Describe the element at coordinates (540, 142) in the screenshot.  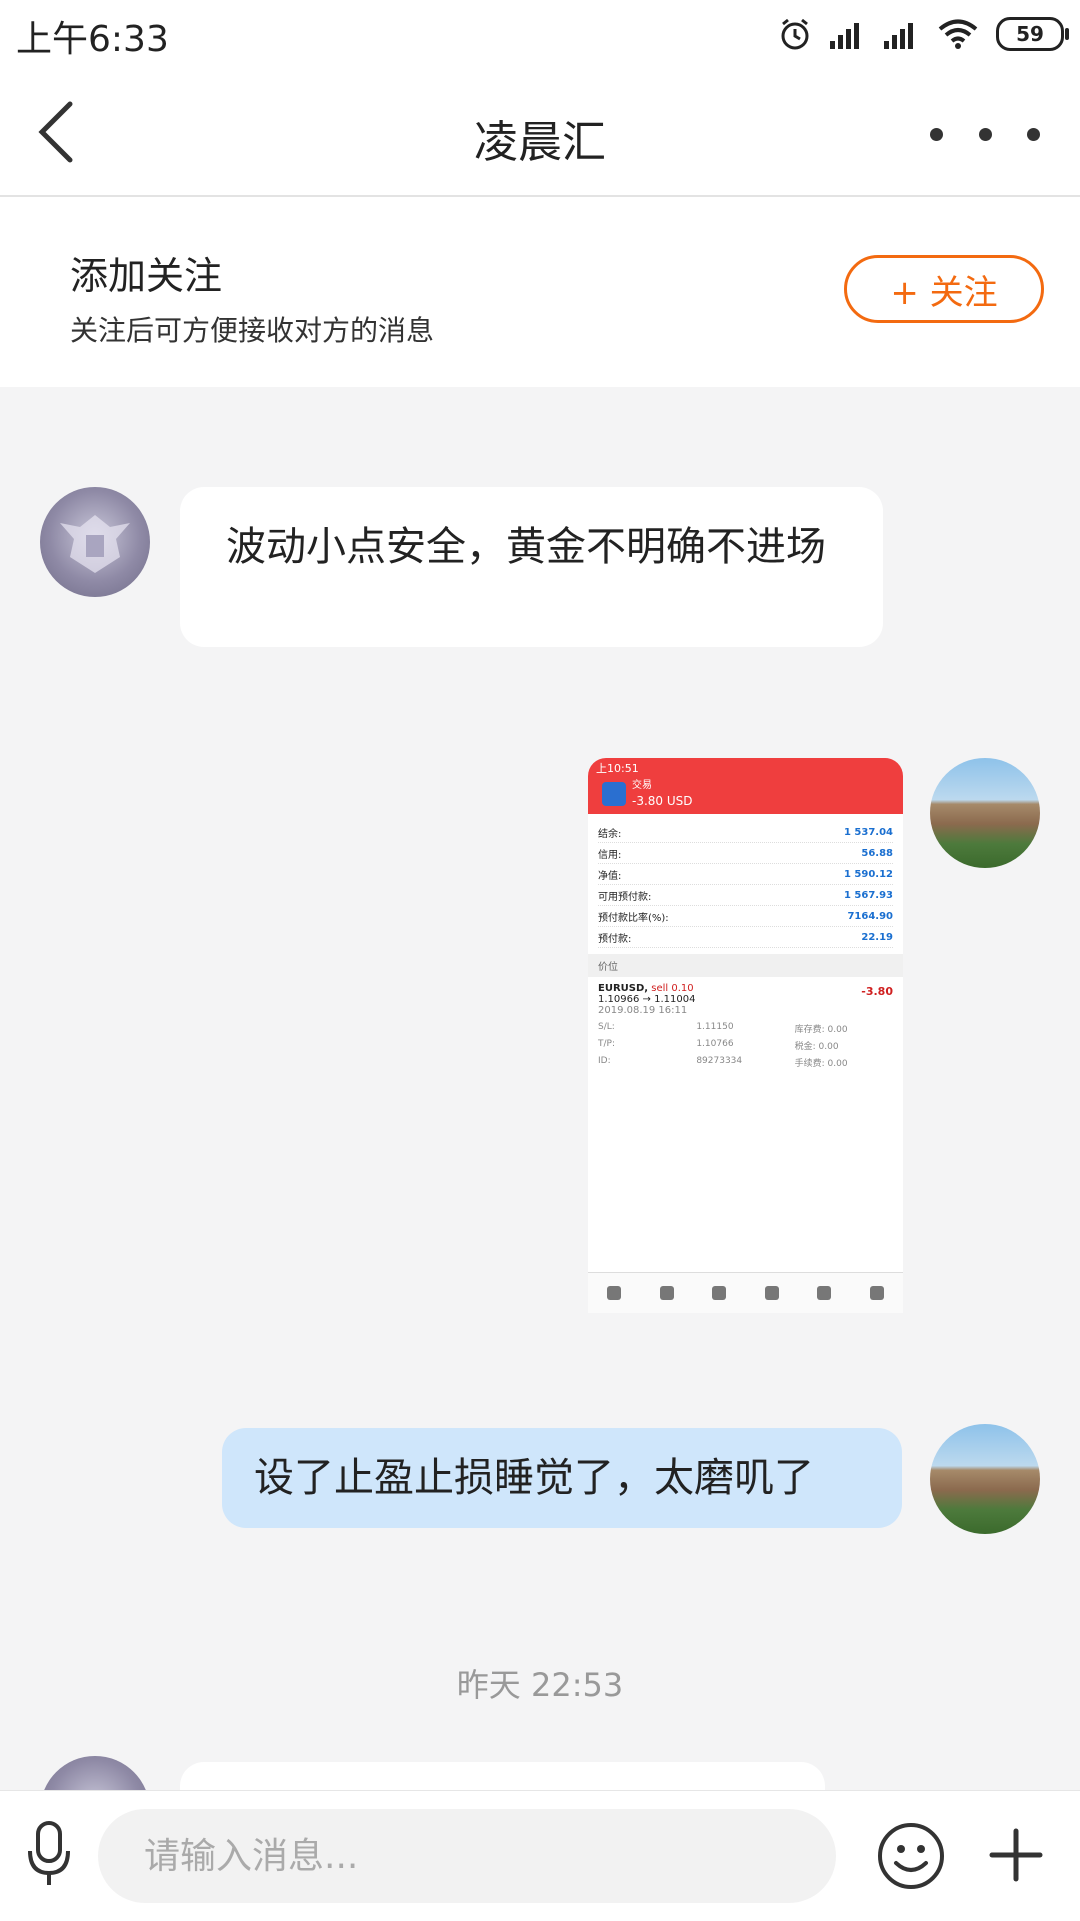
I see `chat-title: 凌晨汇` at that location.